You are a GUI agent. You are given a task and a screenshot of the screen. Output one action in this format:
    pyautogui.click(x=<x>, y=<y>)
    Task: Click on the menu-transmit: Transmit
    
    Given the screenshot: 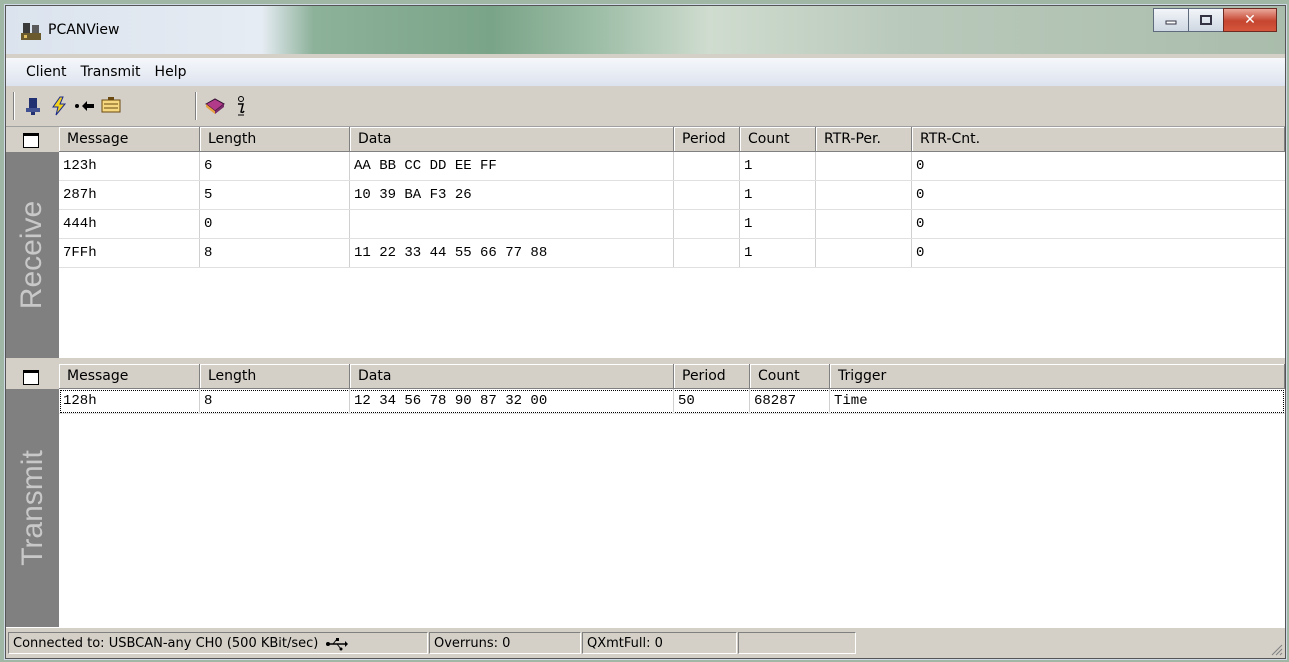 What is the action you would take?
    pyautogui.click(x=111, y=72)
    